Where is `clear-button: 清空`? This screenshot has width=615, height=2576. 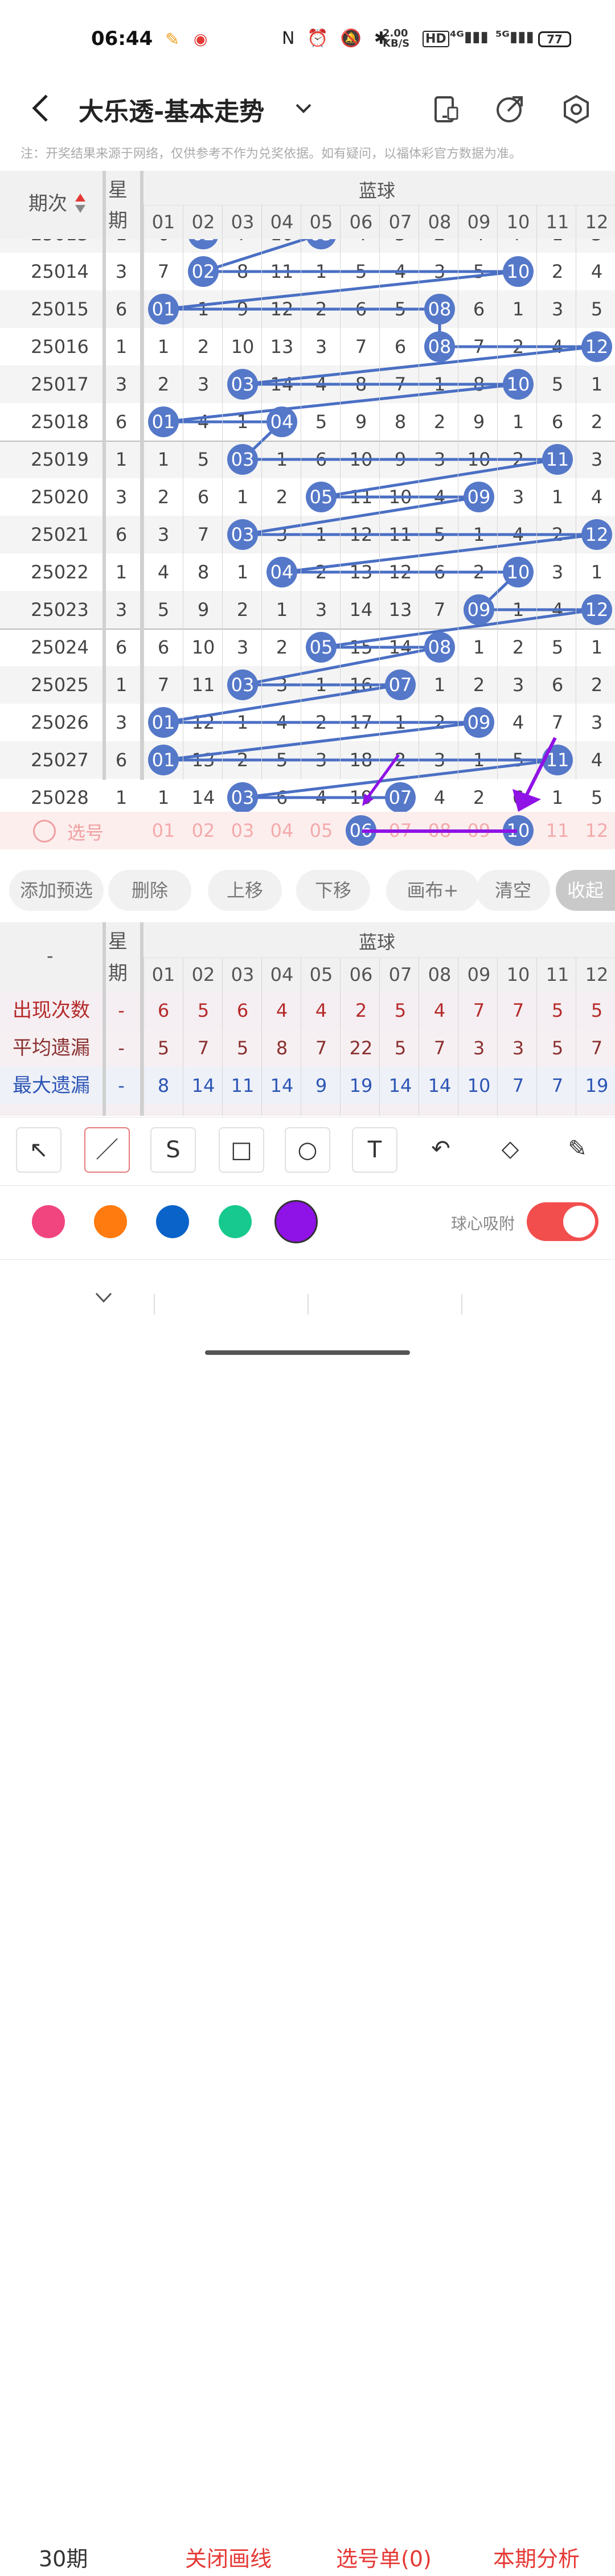 clear-button: 清空 is located at coordinates (513, 890).